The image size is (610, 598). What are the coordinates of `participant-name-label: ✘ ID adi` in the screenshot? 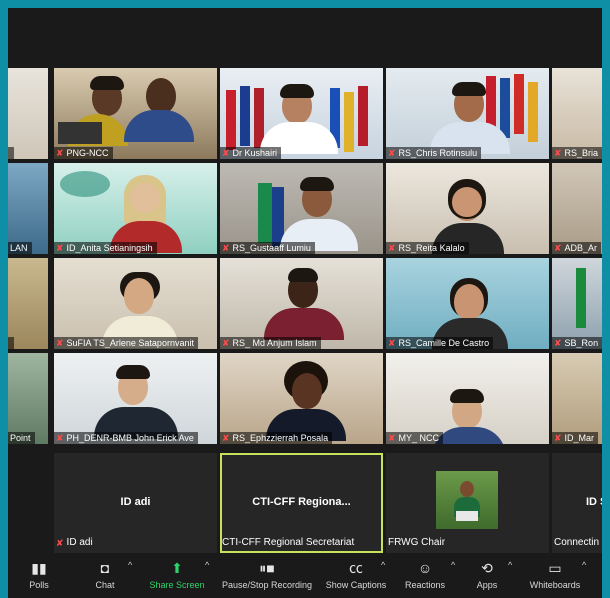 It's located at (74, 542).